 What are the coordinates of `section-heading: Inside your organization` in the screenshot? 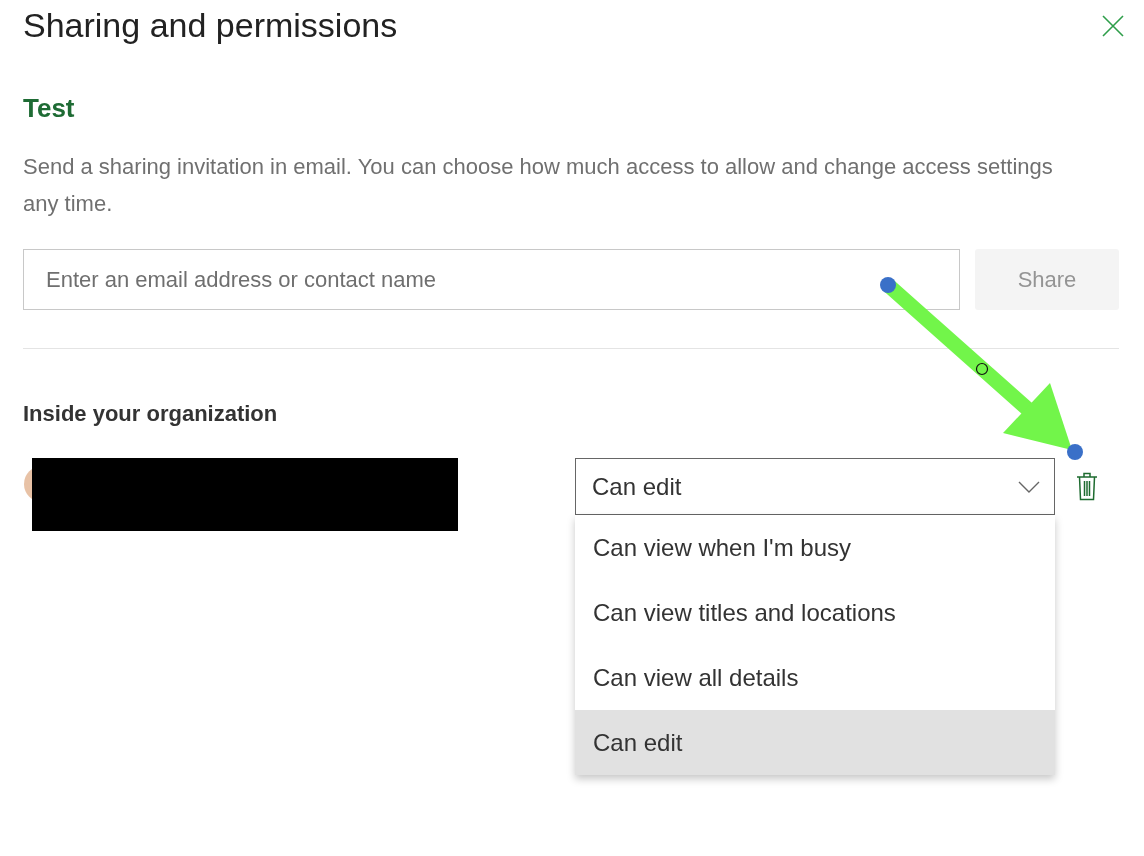 It's located at (151, 414).